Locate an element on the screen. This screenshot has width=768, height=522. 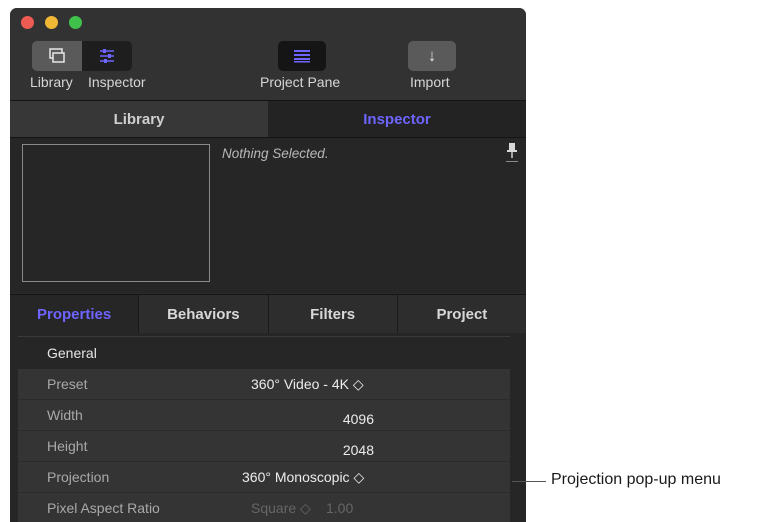
projection-label: Projection is located at coordinates (78, 477).